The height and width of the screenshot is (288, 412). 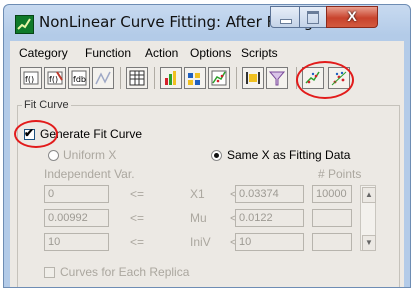 I want to click on minimize-button, so click(x=285, y=17).